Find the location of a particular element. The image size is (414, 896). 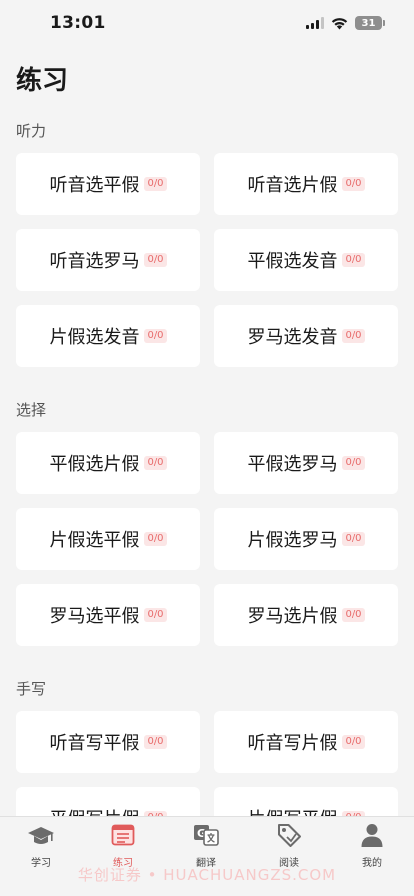

person-icon is located at coordinates (372, 835).